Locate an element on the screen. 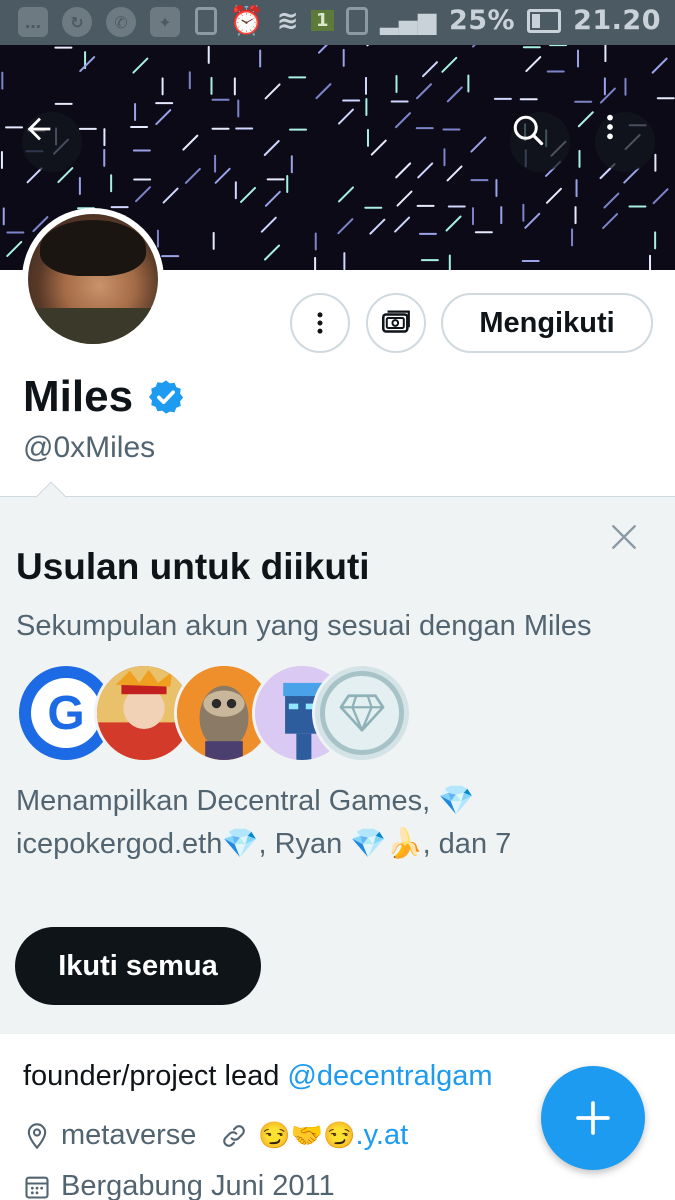  following-button: Mengikuti is located at coordinates (547, 323).